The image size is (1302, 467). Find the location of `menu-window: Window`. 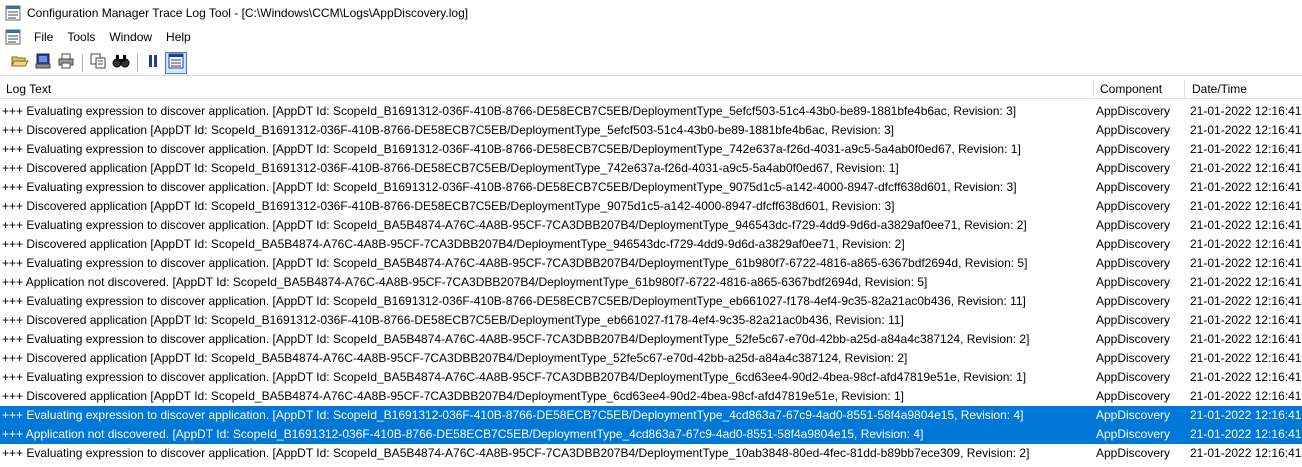

menu-window: Window is located at coordinates (130, 37).